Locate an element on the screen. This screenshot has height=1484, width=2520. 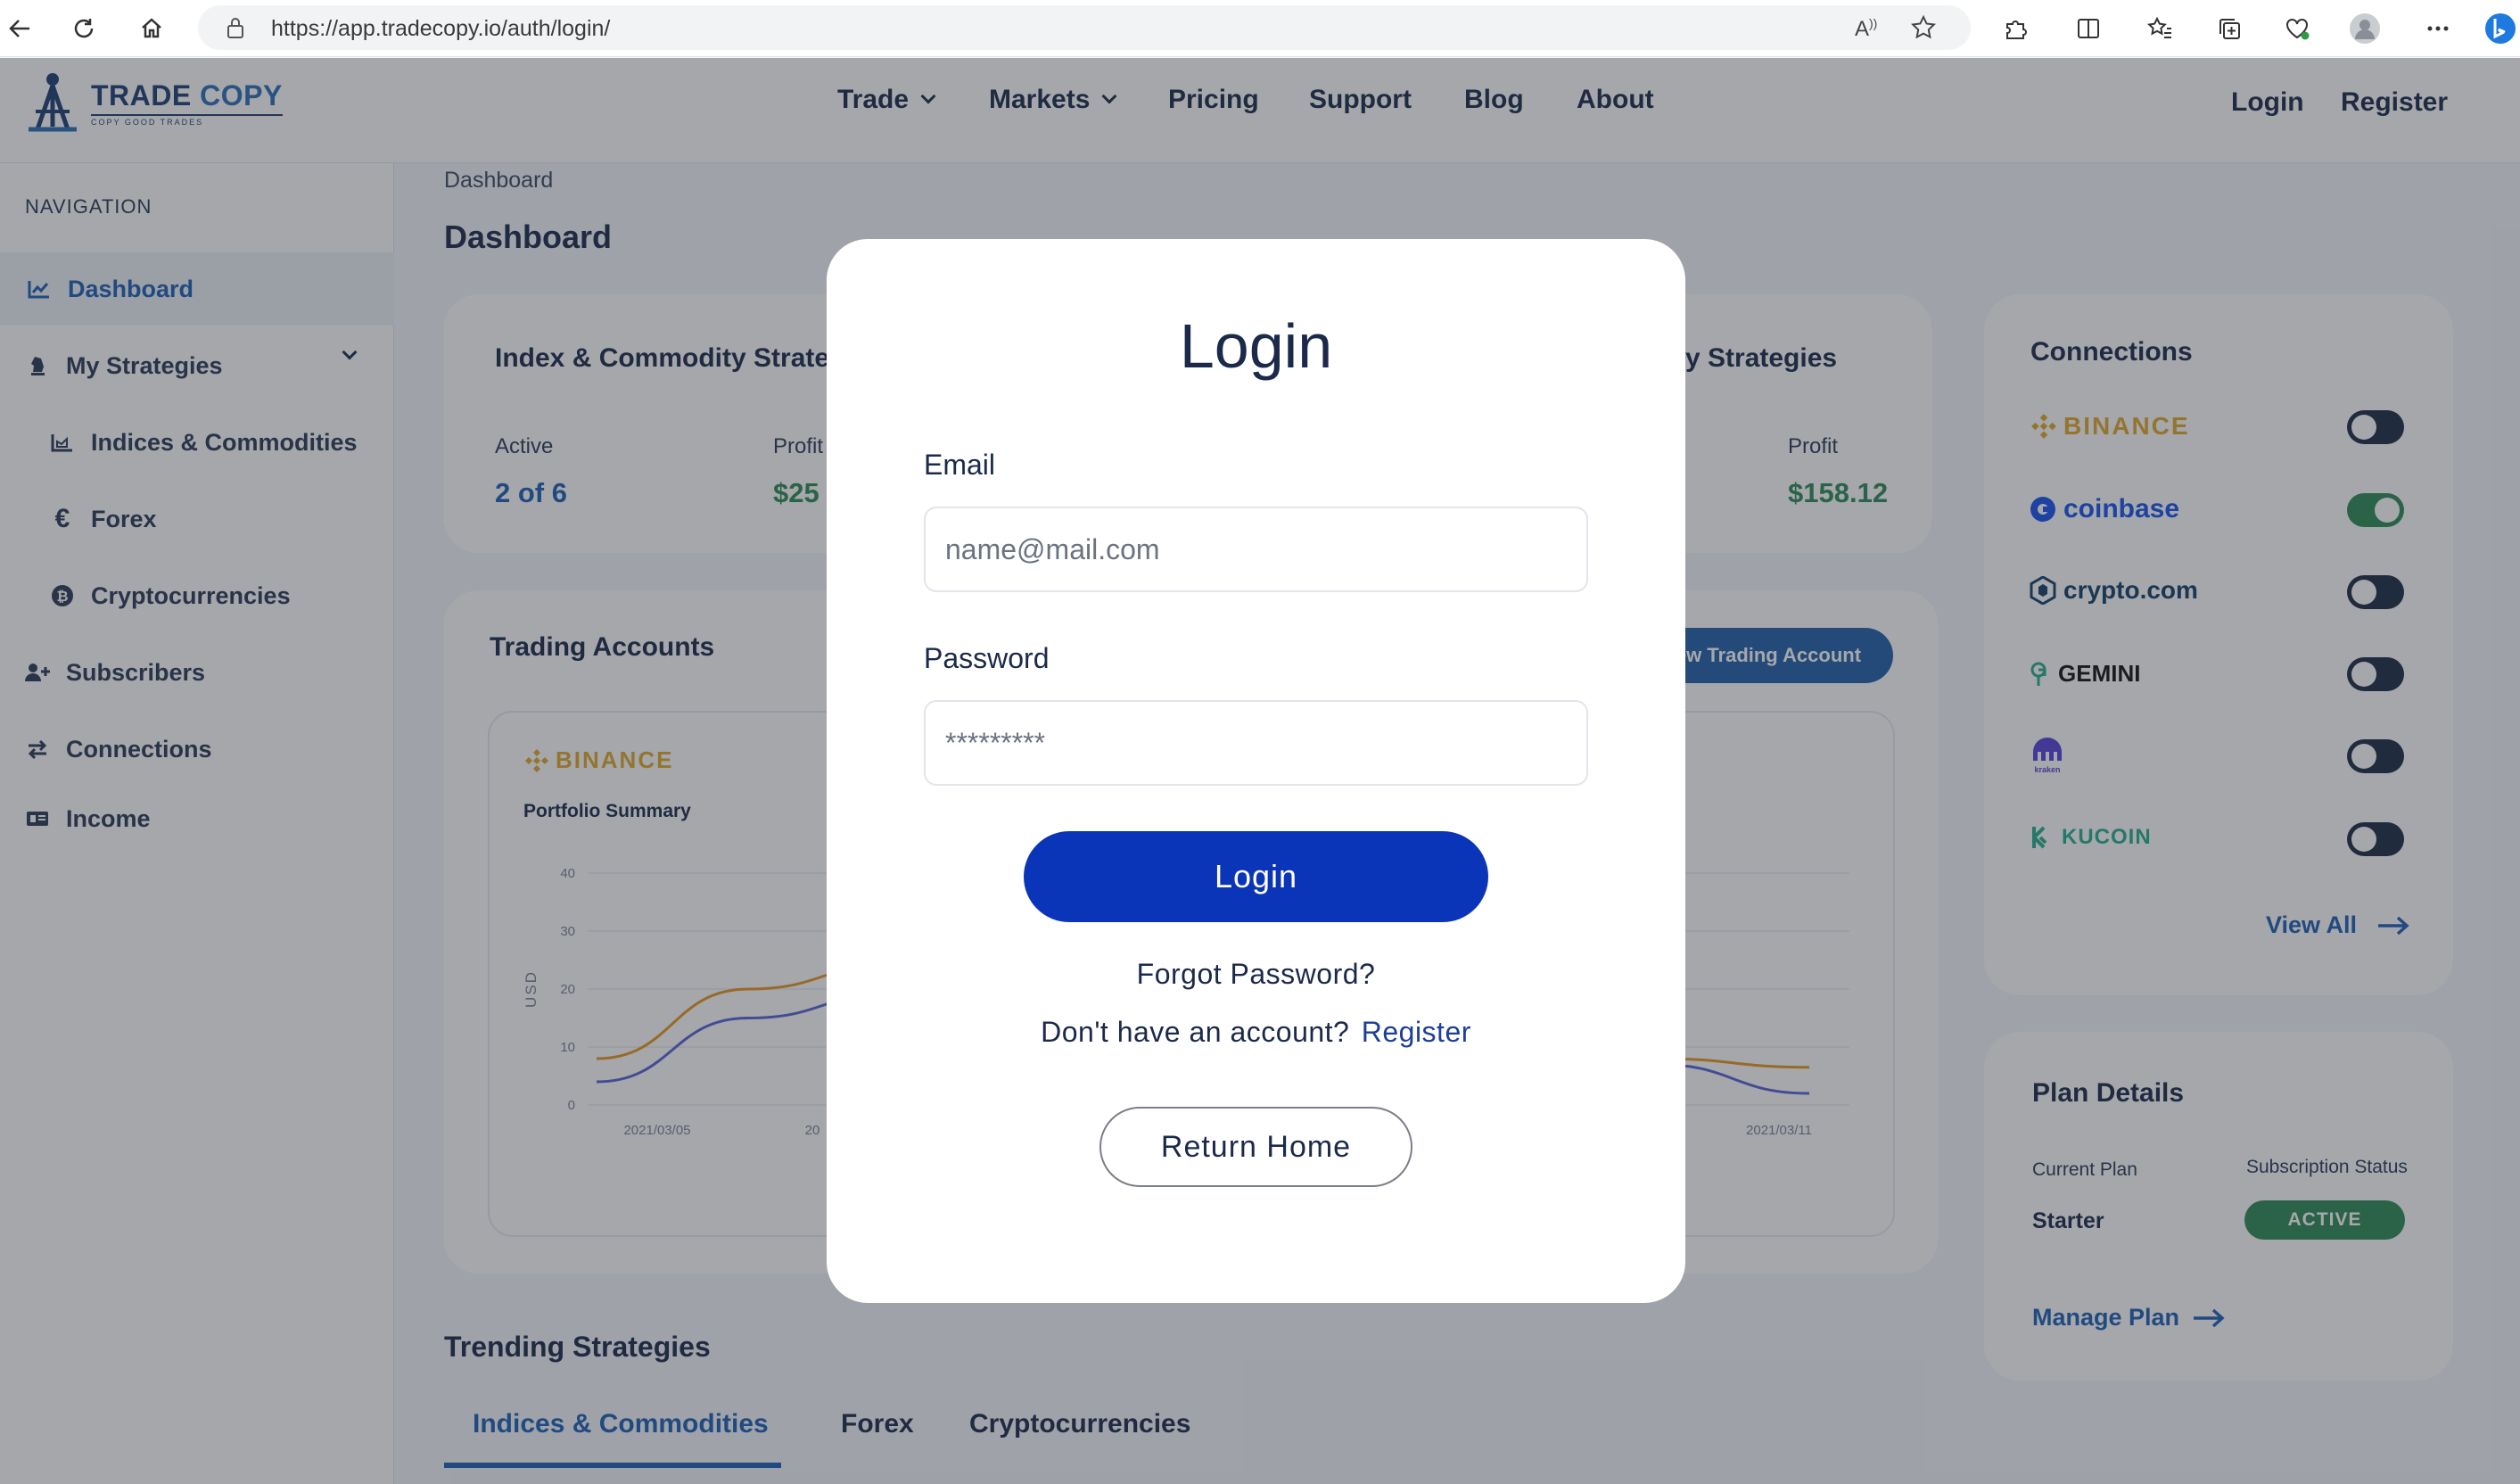
favorites-icon is located at coordinates (2160, 29).